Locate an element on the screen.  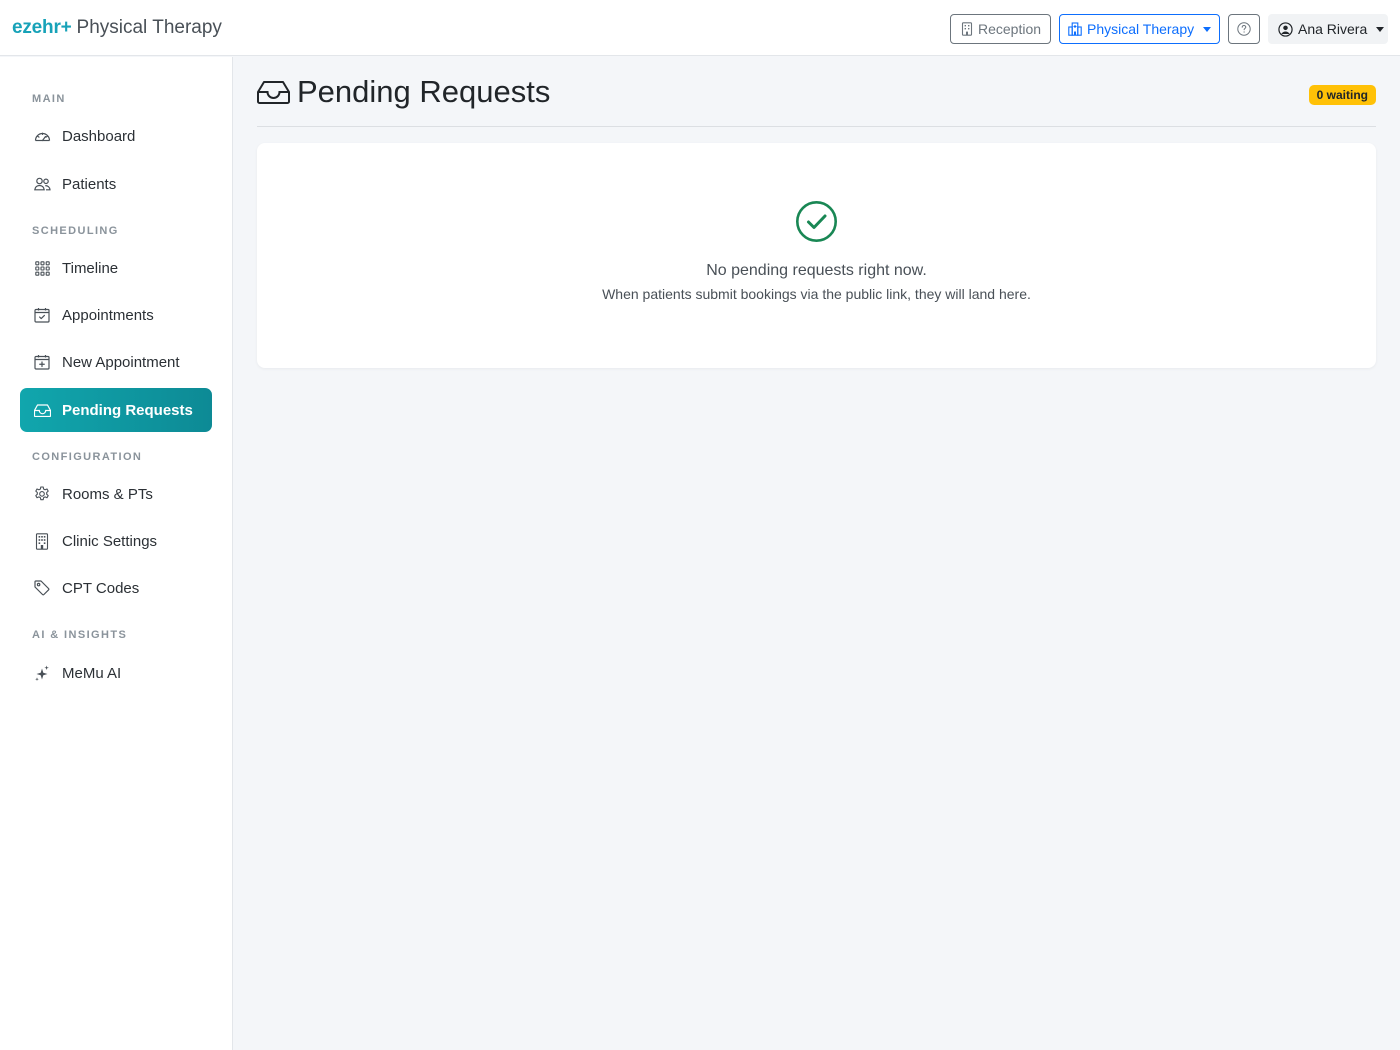
sidebar-item-label: Appointments is located at coordinates (108, 315).